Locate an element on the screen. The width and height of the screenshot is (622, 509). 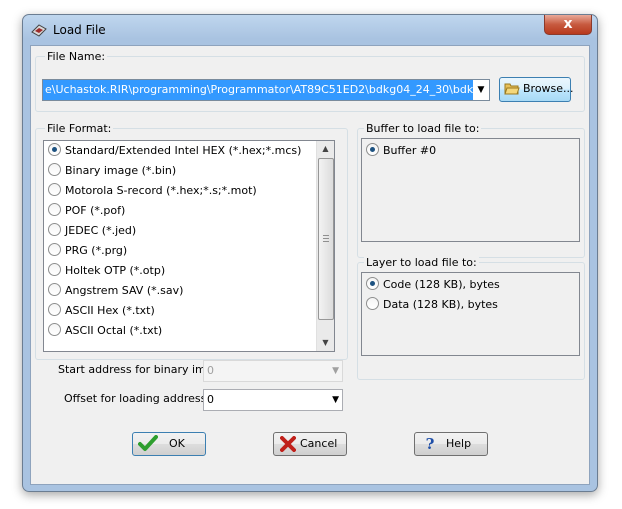
format-option-ascii-hex: ASCII Hex (*.txt) is located at coordinates (101, 311).